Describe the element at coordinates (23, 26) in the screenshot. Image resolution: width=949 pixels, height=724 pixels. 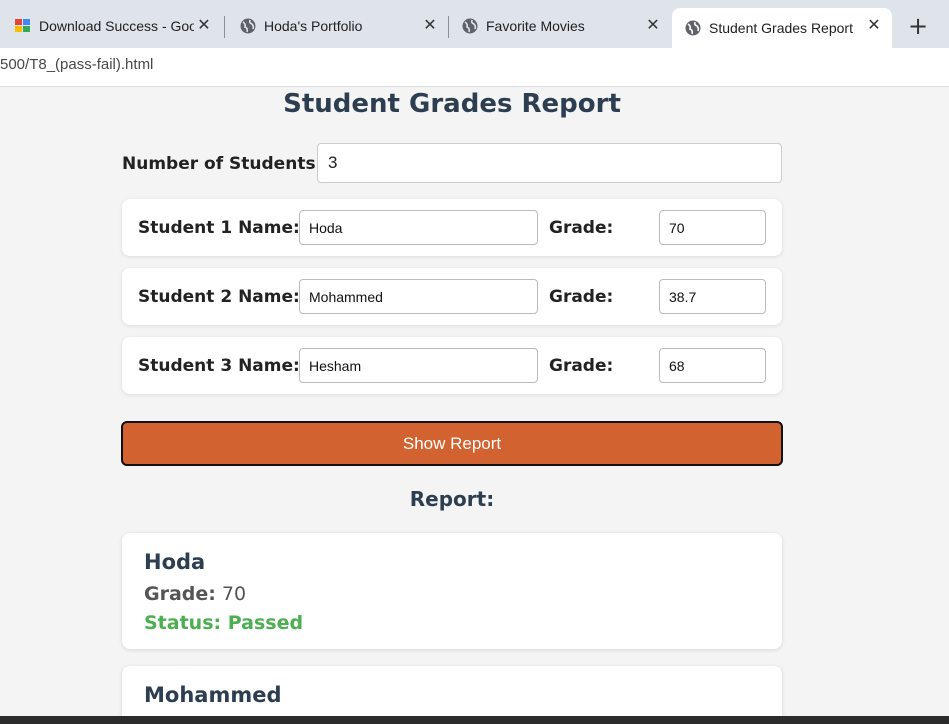
I see `google-colorful-icon` at that location.